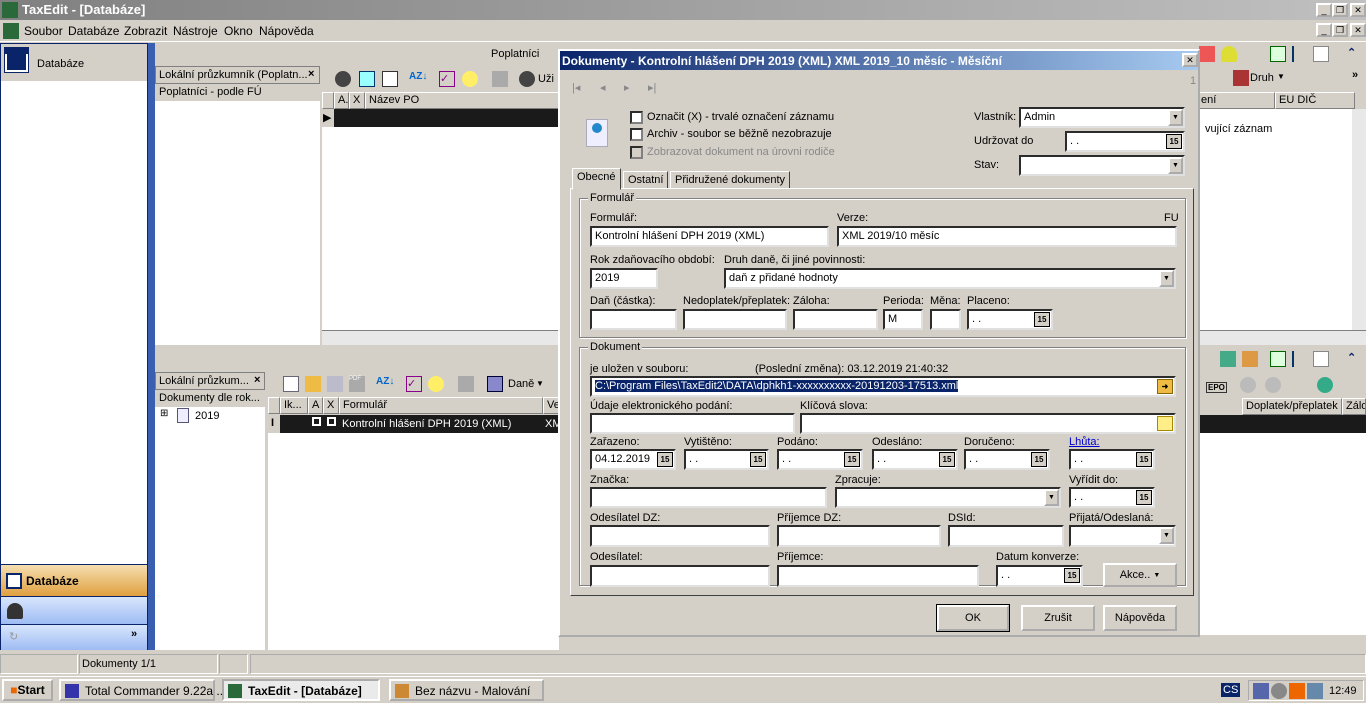 The width and height of the screenshot is (1366, 703). Describe the element at coordinates (164, 413) in the screenshot. I see `tree-expand-icon: ⊞` at that location.